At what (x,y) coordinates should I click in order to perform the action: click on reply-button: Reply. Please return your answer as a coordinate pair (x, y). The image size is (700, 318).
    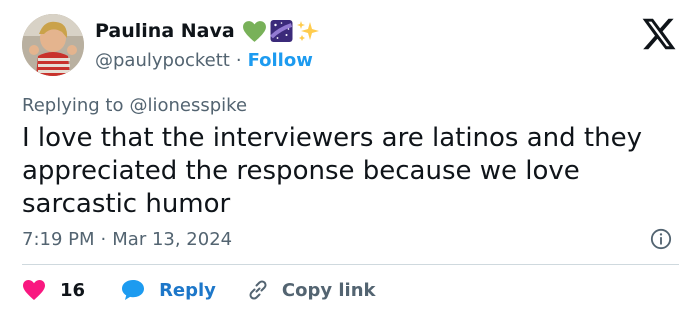
    Looking at the image, I should click on (168, 290).